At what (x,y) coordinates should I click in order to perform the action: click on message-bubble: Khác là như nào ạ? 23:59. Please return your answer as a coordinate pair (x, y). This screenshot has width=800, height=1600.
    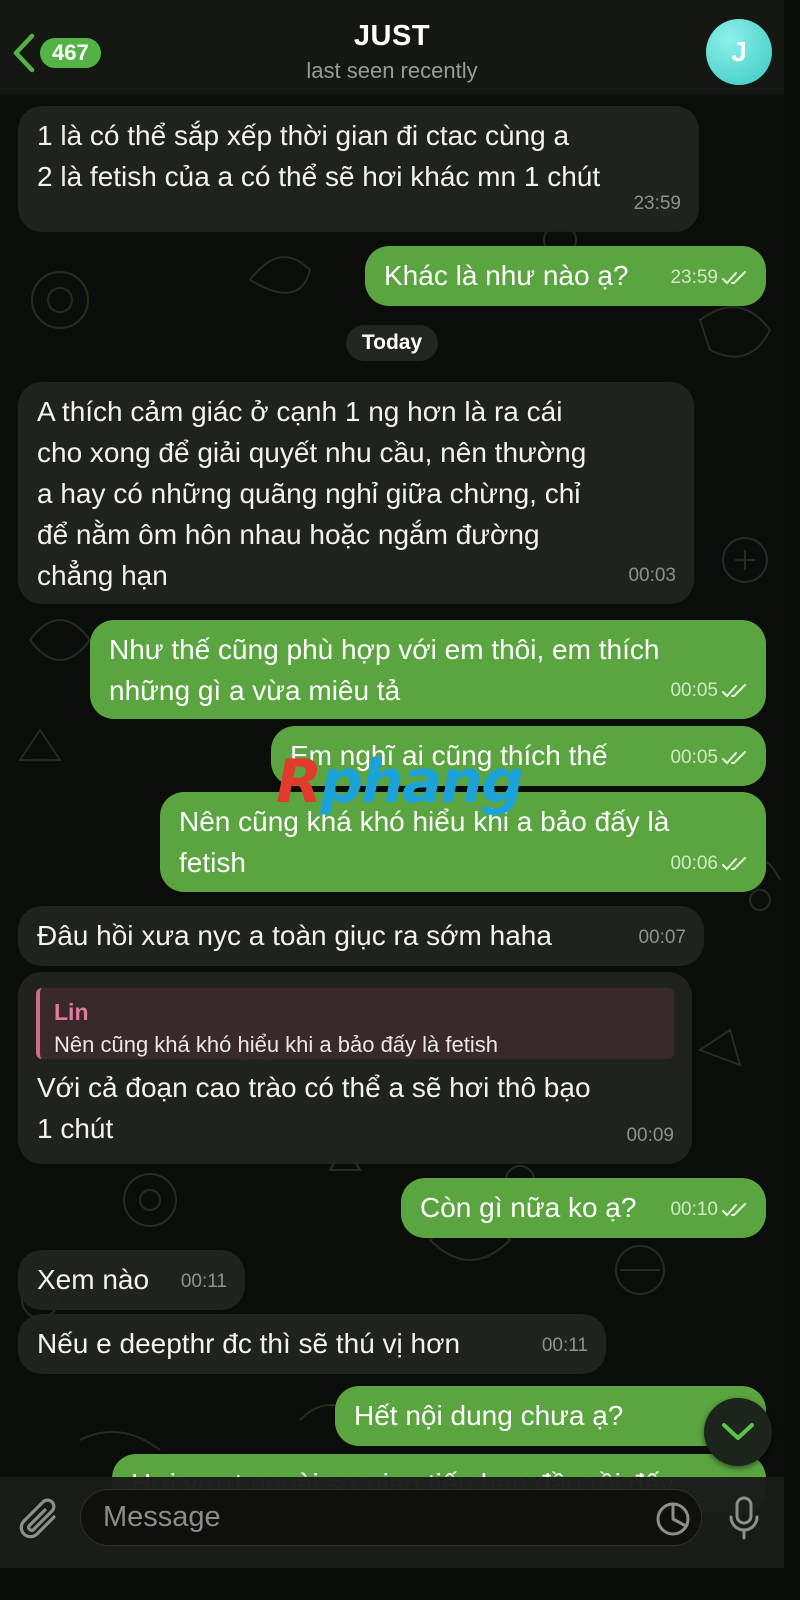
    Looking at the image, I should click on (565, 276).